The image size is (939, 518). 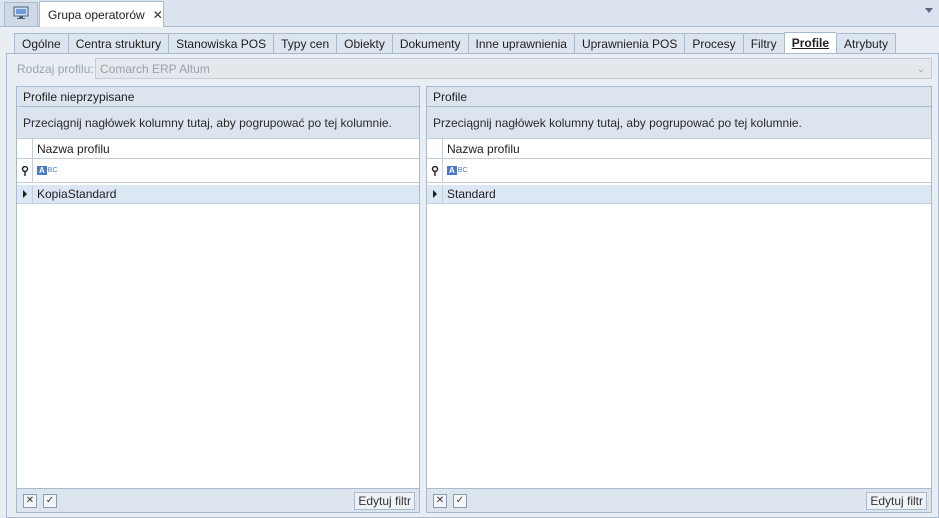 What do you see at coordinates (305, 43) in the screenshot?
I see `tab-typy-cen: Typy cen` at bounding box center [305, 43].